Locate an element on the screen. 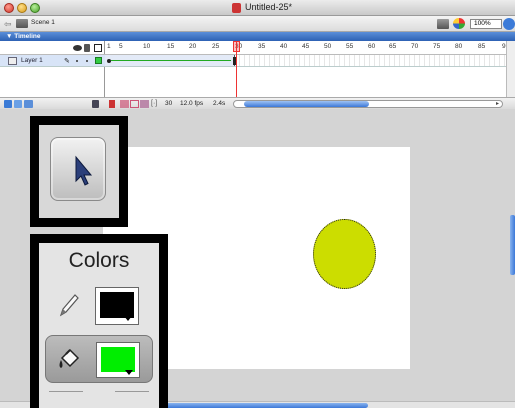  selection-tool-callout is located at coordinates (79, 171).